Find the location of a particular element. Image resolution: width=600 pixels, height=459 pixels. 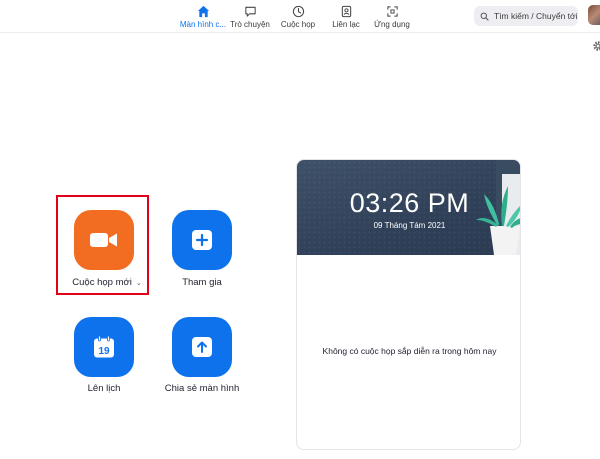

calendar-icon: 19 is located at coordinates (104, 346).